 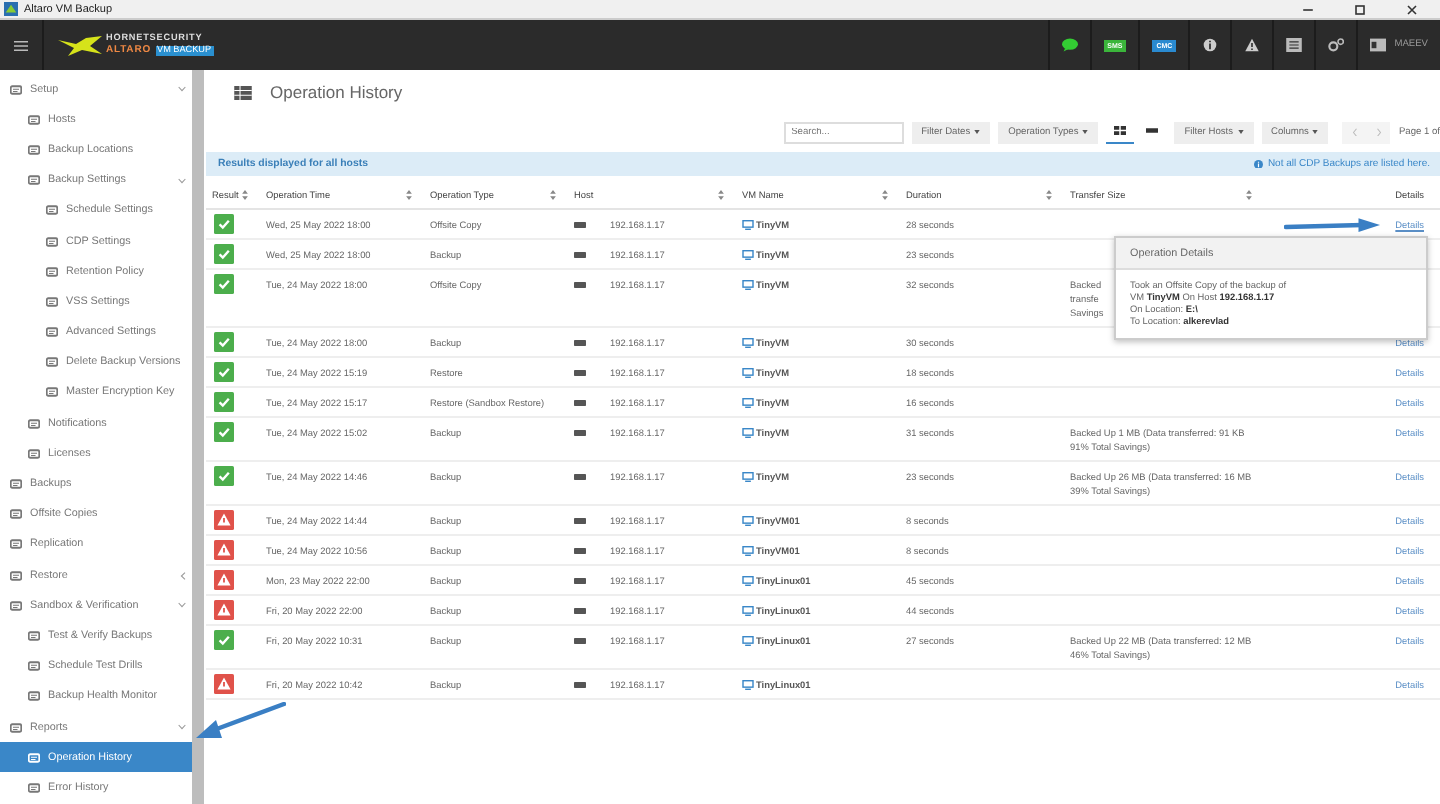 What do you see at coordinates (80, 45) in the screenshot?
I see `bee-logo-icon` at bounding box center [80, 45].